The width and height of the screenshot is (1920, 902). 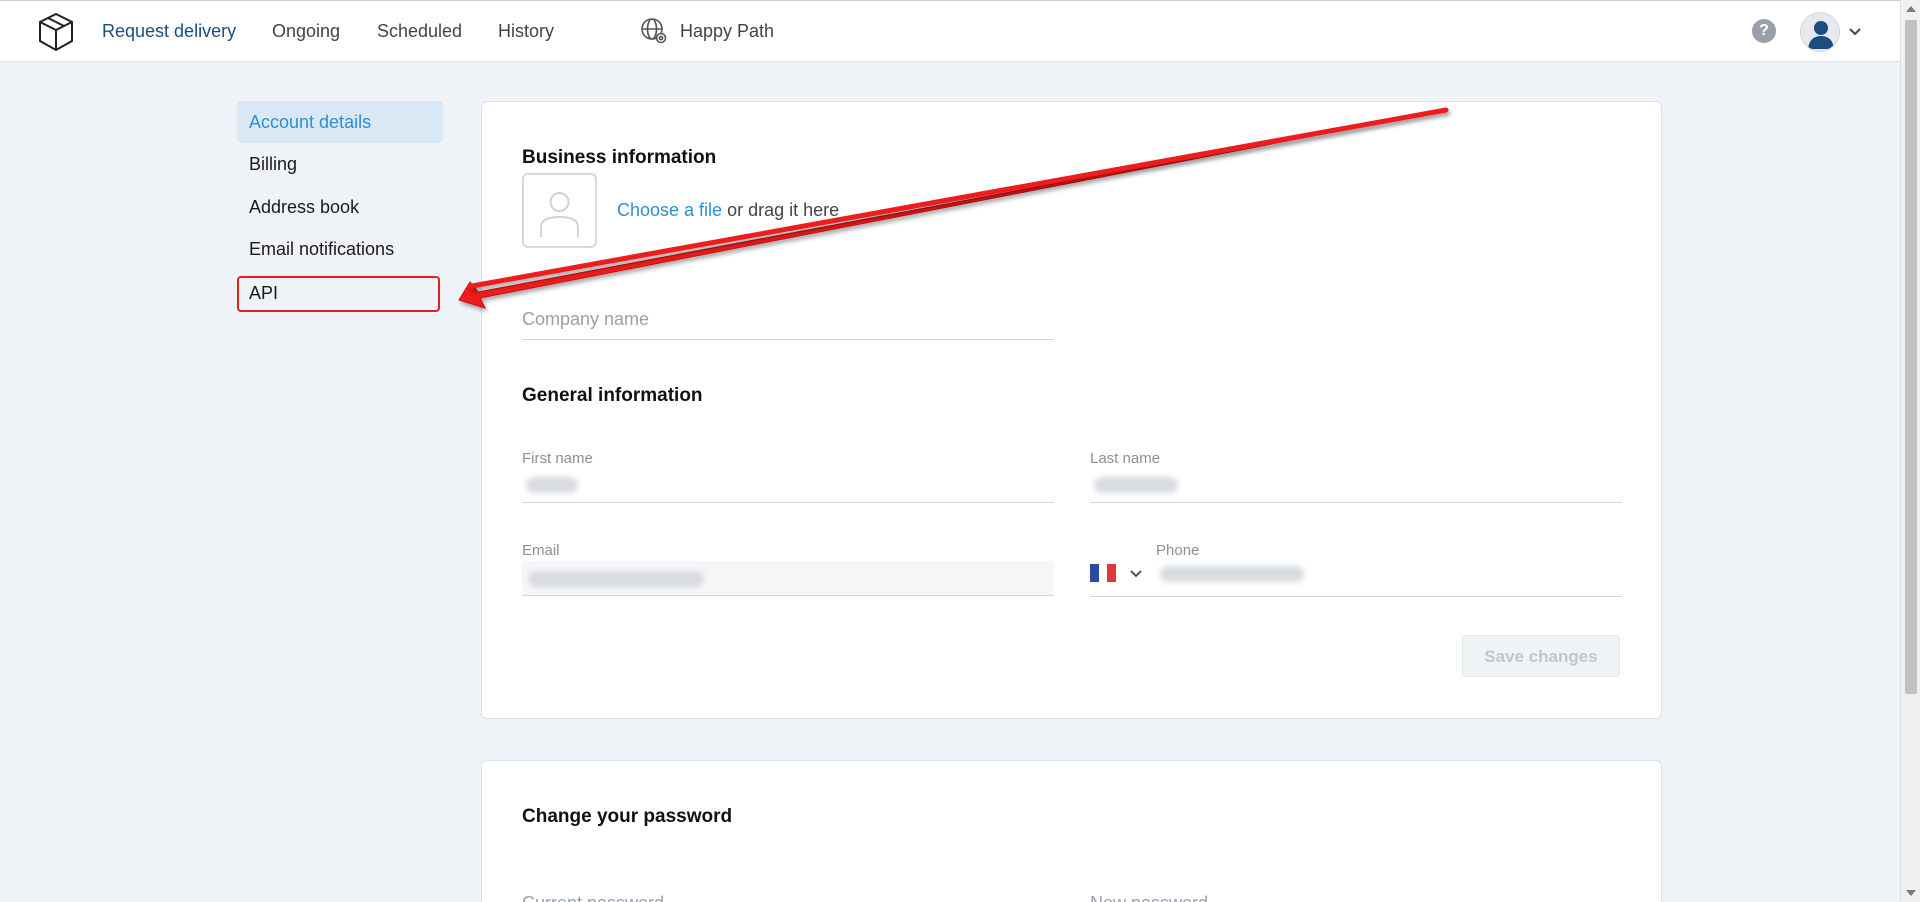 I want to click on nav-ongoing: Ongoing, so click(x=306, y=31).